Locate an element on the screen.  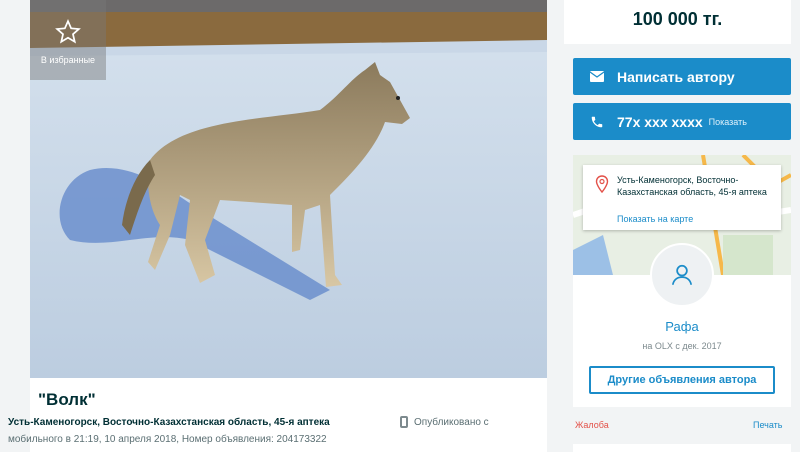
show-phone-button: 77x xxx xxxx Показать is located at coordinates (682, 121).